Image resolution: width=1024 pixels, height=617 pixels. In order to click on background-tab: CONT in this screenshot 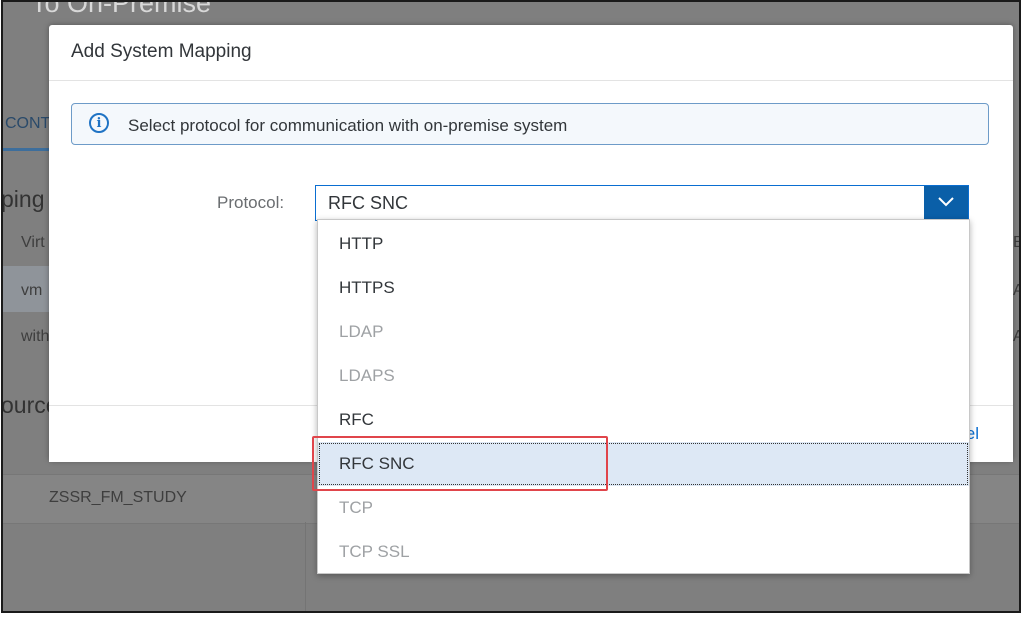, I will do `click(27, 124)`.